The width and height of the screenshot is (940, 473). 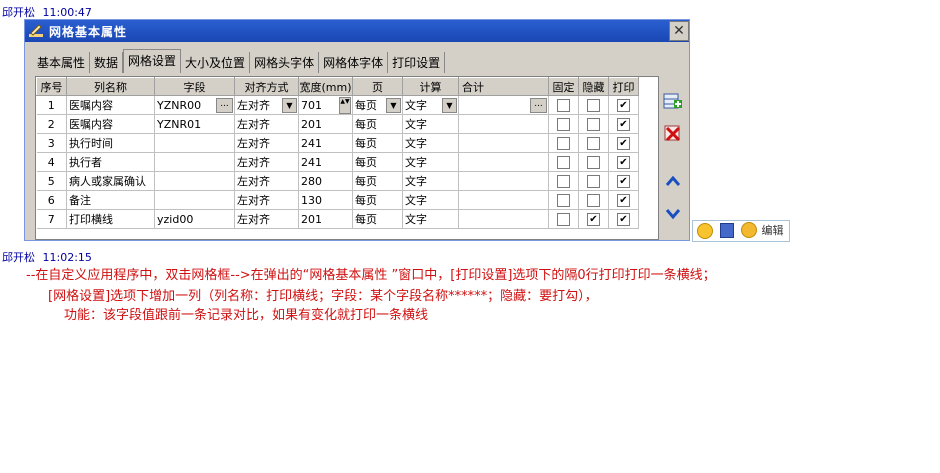 What do you see at coordinates (110, 219) in the screenshot?
I see `column-name-cell: 打印横线` at bounding box center [110, 219].